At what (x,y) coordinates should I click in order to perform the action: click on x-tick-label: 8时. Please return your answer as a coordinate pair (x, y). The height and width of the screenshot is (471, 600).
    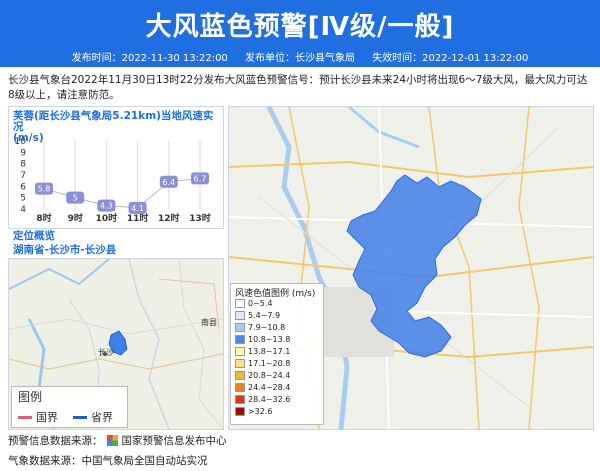
    Looking at the image, I should click on (43, 218).